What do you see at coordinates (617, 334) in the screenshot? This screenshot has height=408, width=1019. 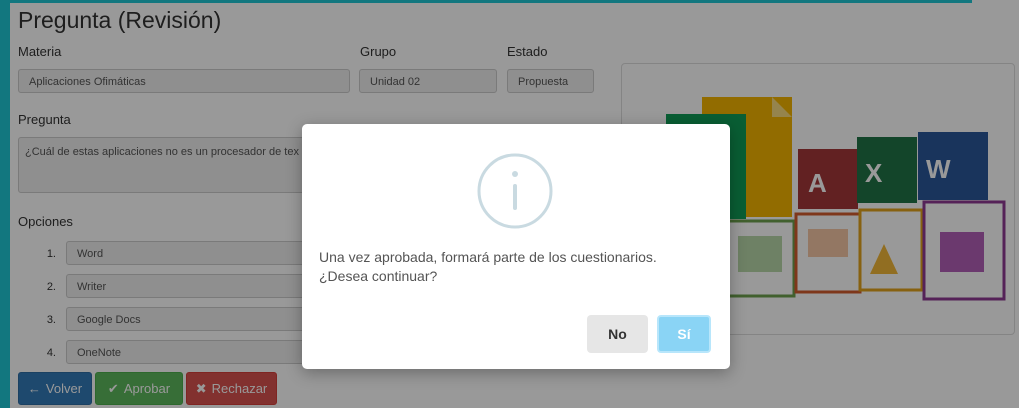 I see `no-button: No` at bounding box center [617, 334].